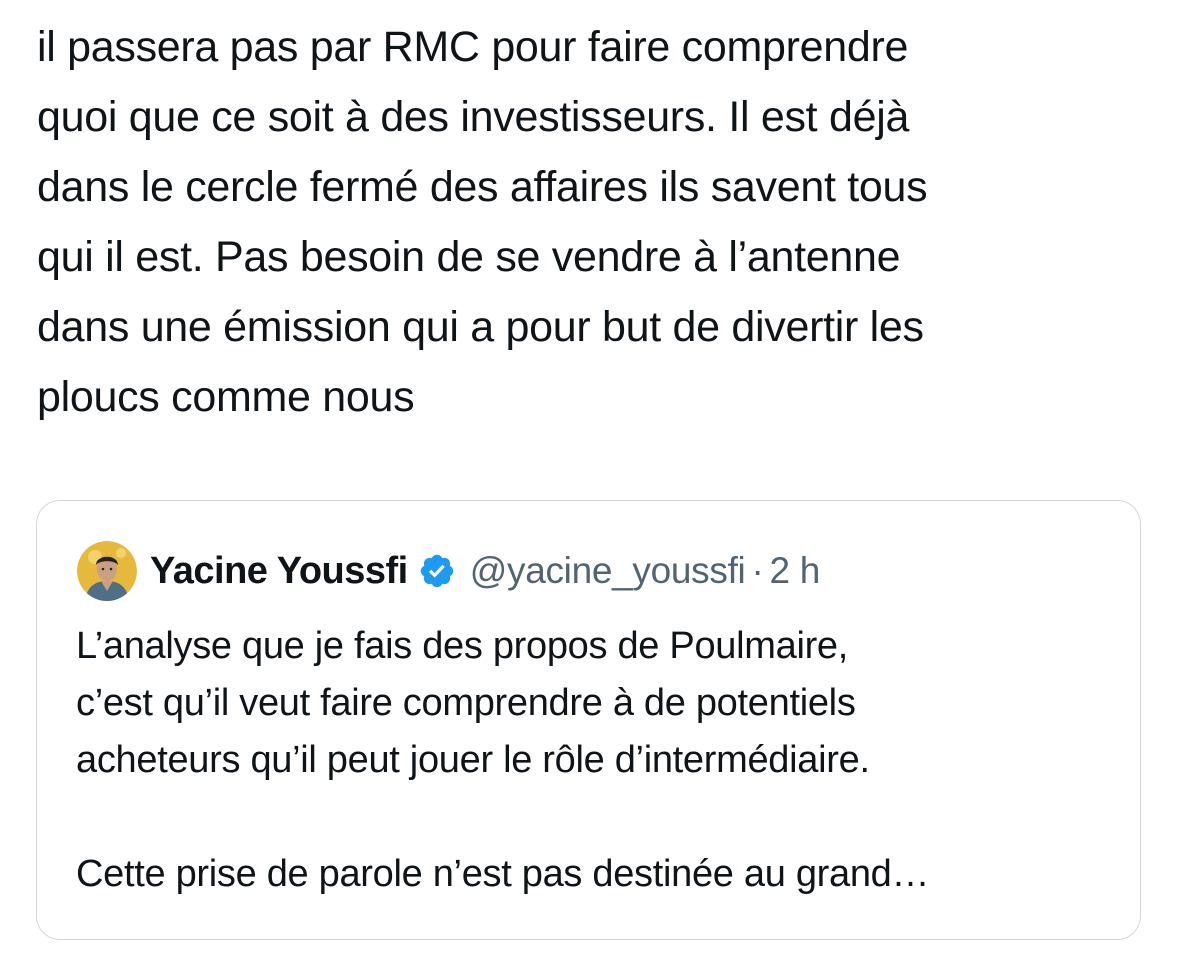 The width and height of the screenshot is (1179, 955). Describe the element at coordinates (437, 571) in the screenshot. I see `verified-badge-icon` at that location.